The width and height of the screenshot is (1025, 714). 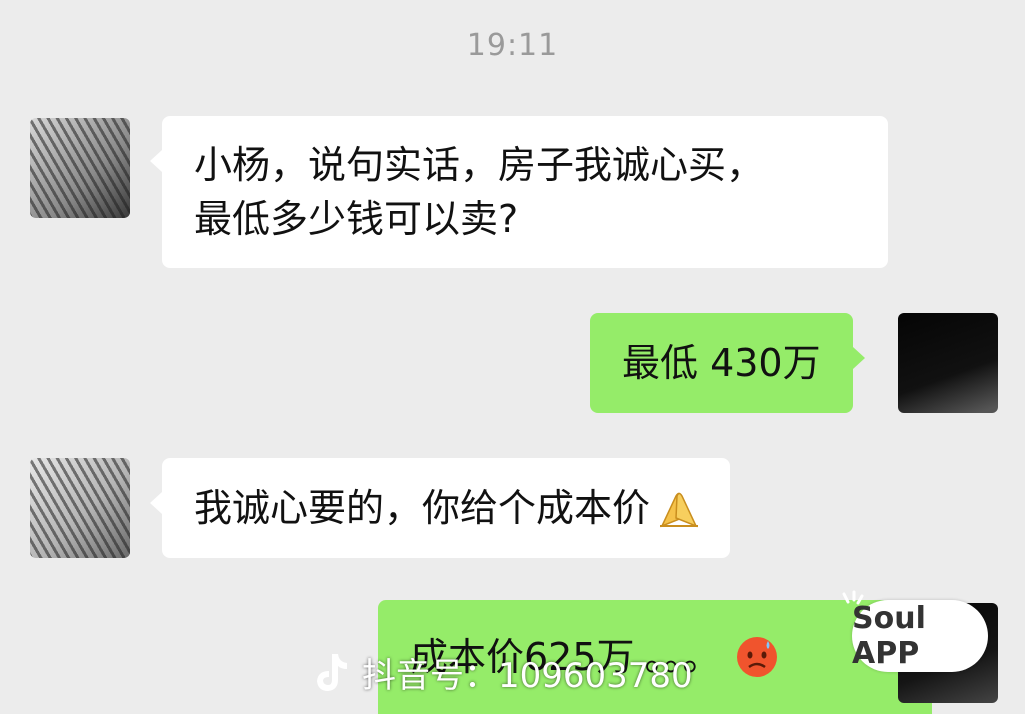 I want to click on soul-app-badge: Soul APP, so click(x=920, y=636).